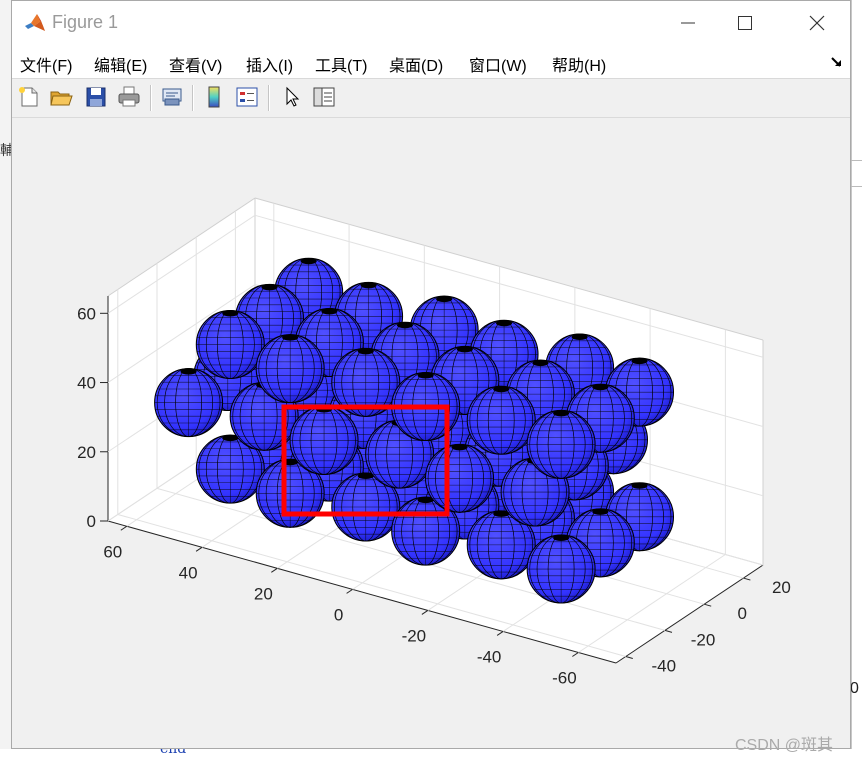 The height and width of the screenshot is (760, 862). I want to click on y-tick-label: -40, so click(664, 665).